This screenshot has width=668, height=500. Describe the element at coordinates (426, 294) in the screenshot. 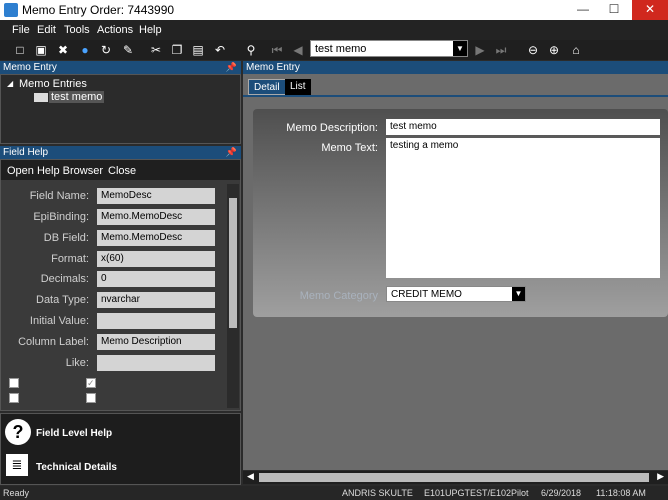

I see `memo-category-value: CREDIT MEMO` at that location.